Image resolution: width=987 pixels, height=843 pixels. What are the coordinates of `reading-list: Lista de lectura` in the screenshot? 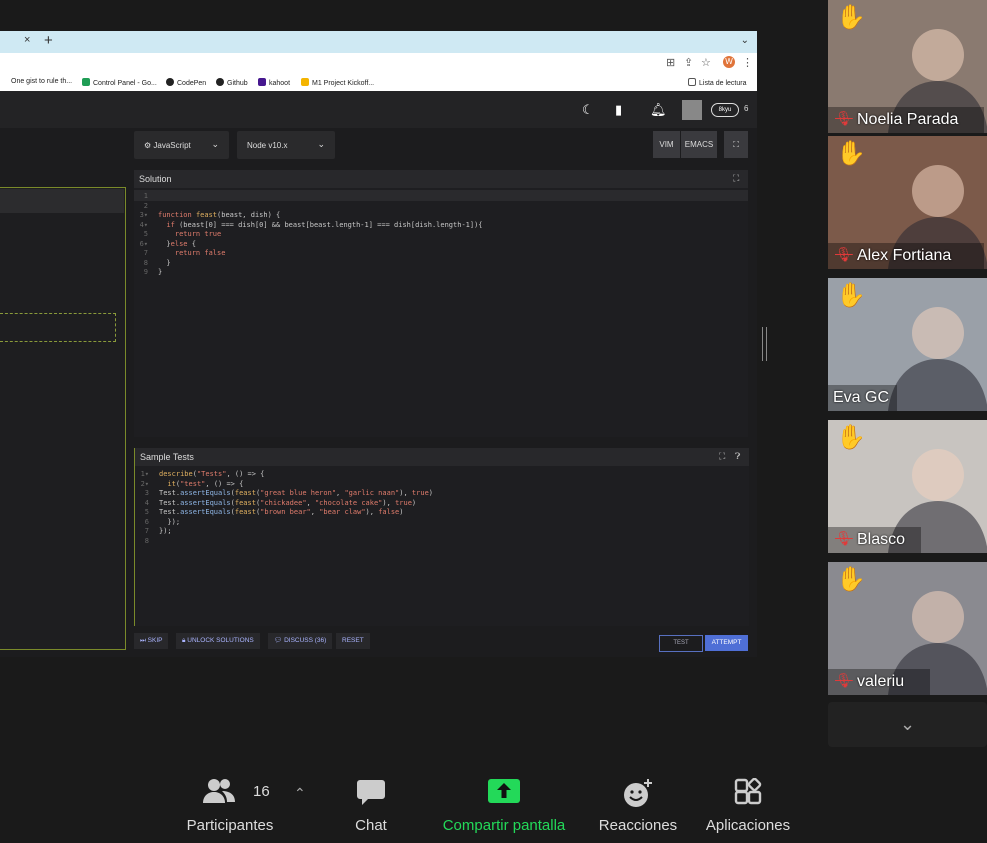 It's located at (717, 82).